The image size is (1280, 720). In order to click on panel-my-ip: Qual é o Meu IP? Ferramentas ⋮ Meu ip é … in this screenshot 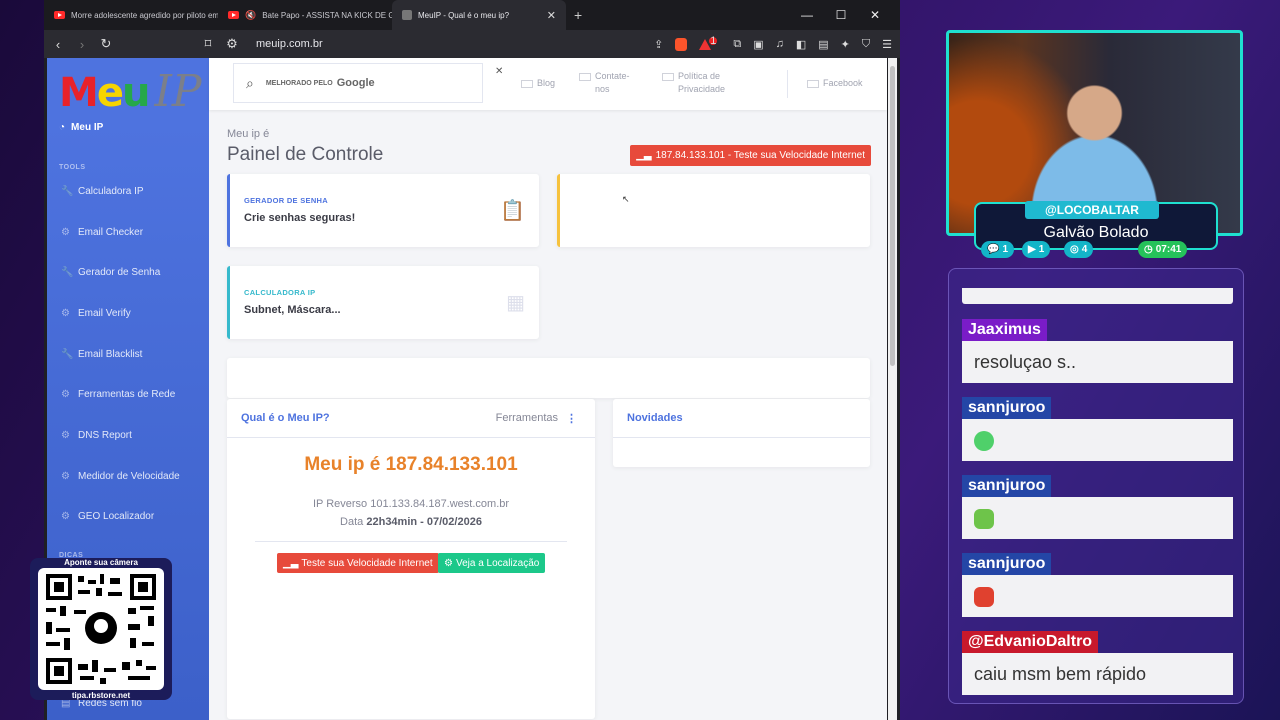, I will do `click(411, 559)`.